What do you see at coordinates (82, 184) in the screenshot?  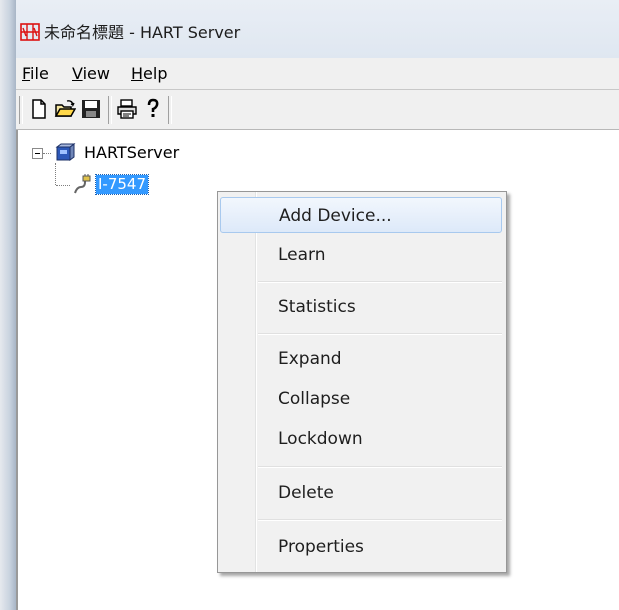 I see `device-connector-icon` at bounding box center [82, 184].